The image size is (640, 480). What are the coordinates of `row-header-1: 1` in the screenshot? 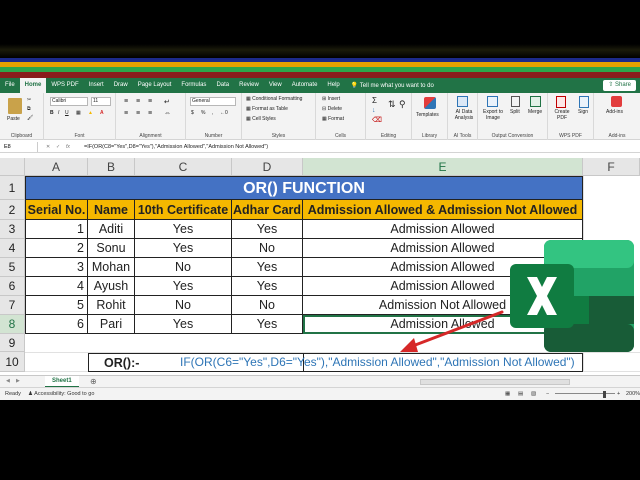 It's located at (12, 188).